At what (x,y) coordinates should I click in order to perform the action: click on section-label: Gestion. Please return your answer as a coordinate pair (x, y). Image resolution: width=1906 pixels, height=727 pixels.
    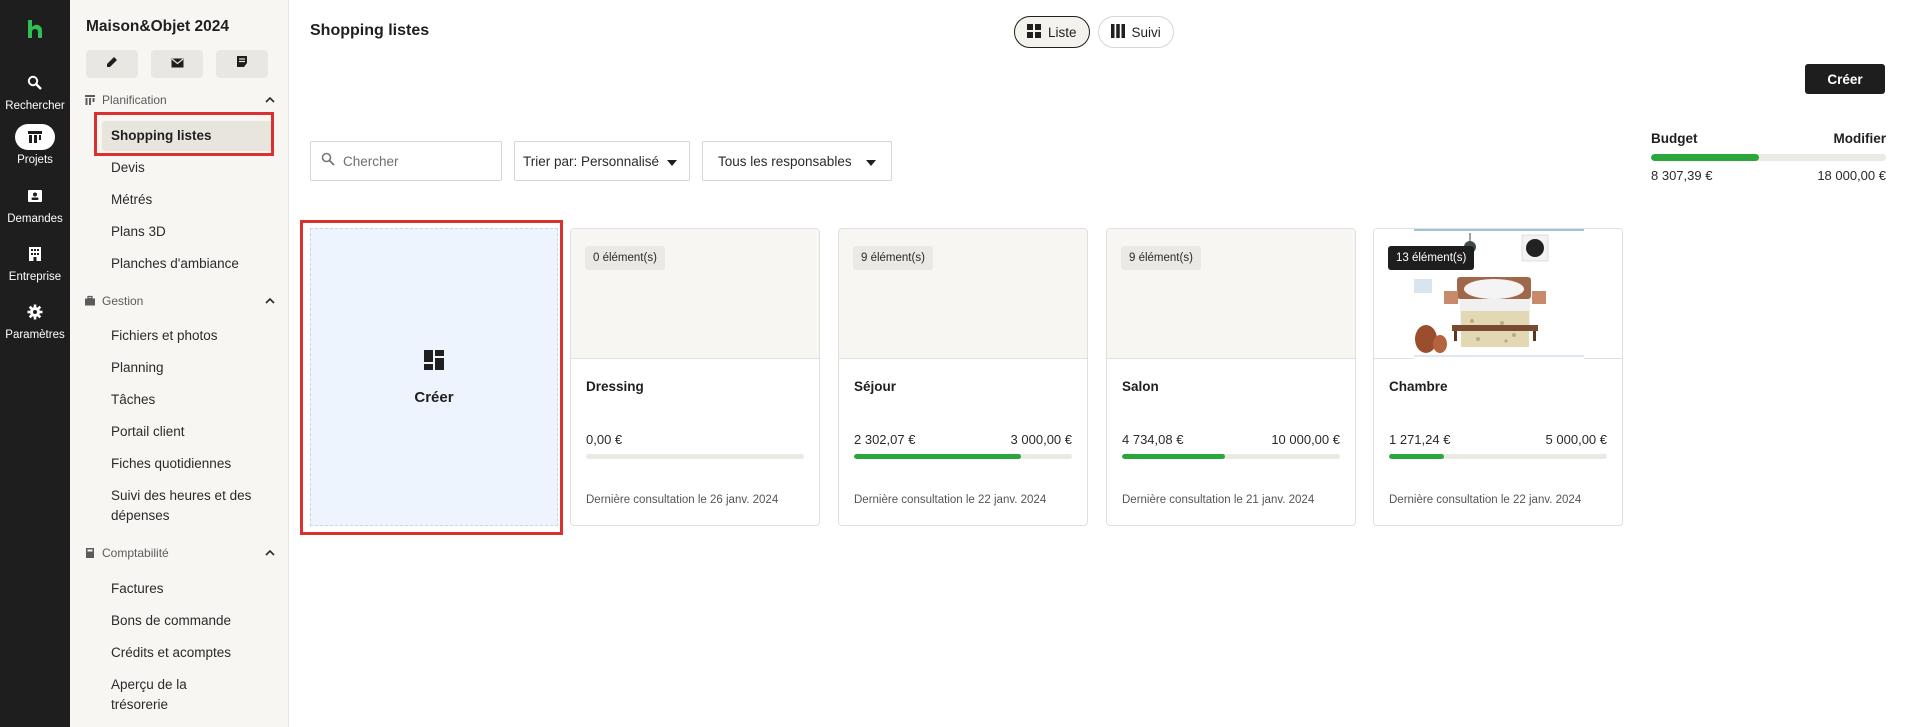
    Looking at the image, I should click on (123, 301).